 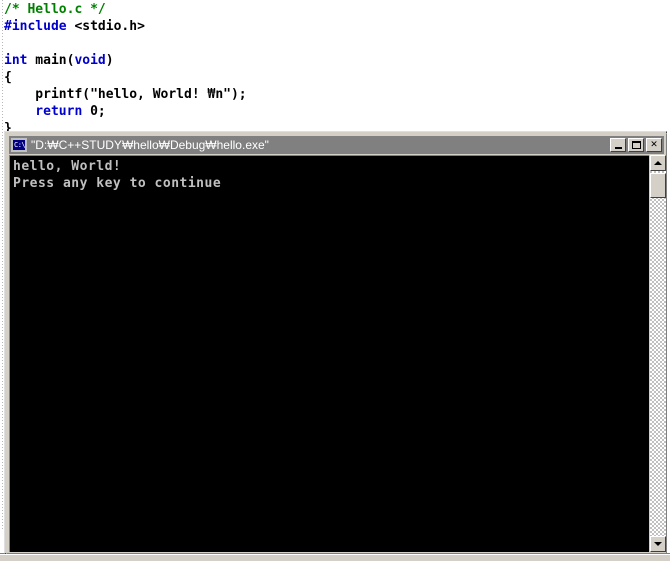 I want to click on minimize-button, so click(x=618, y=145).